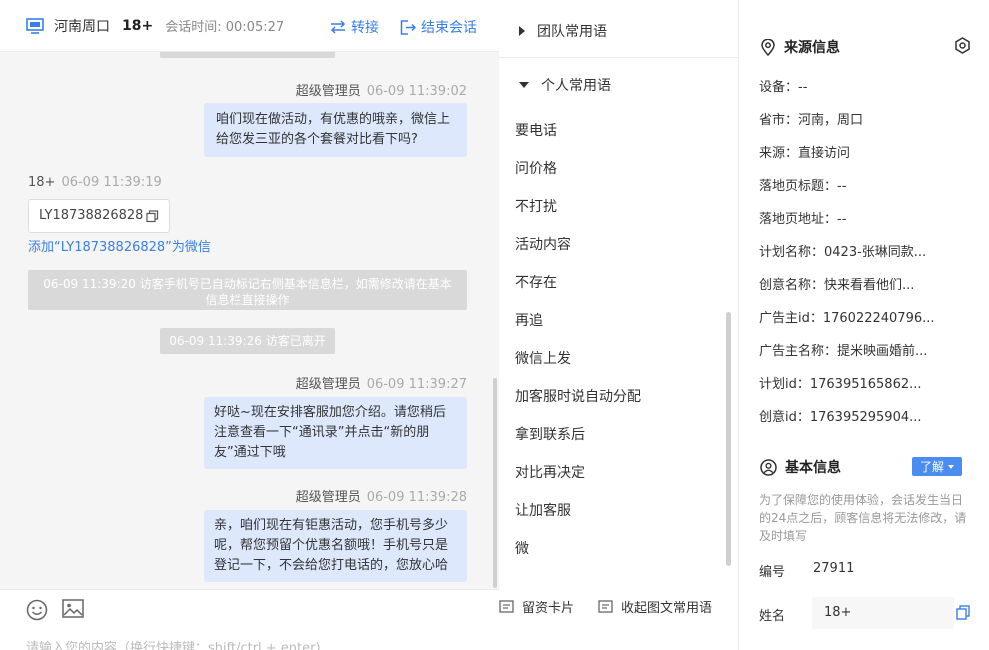  I want to click on system-notice-truncated, so click(247, 55).